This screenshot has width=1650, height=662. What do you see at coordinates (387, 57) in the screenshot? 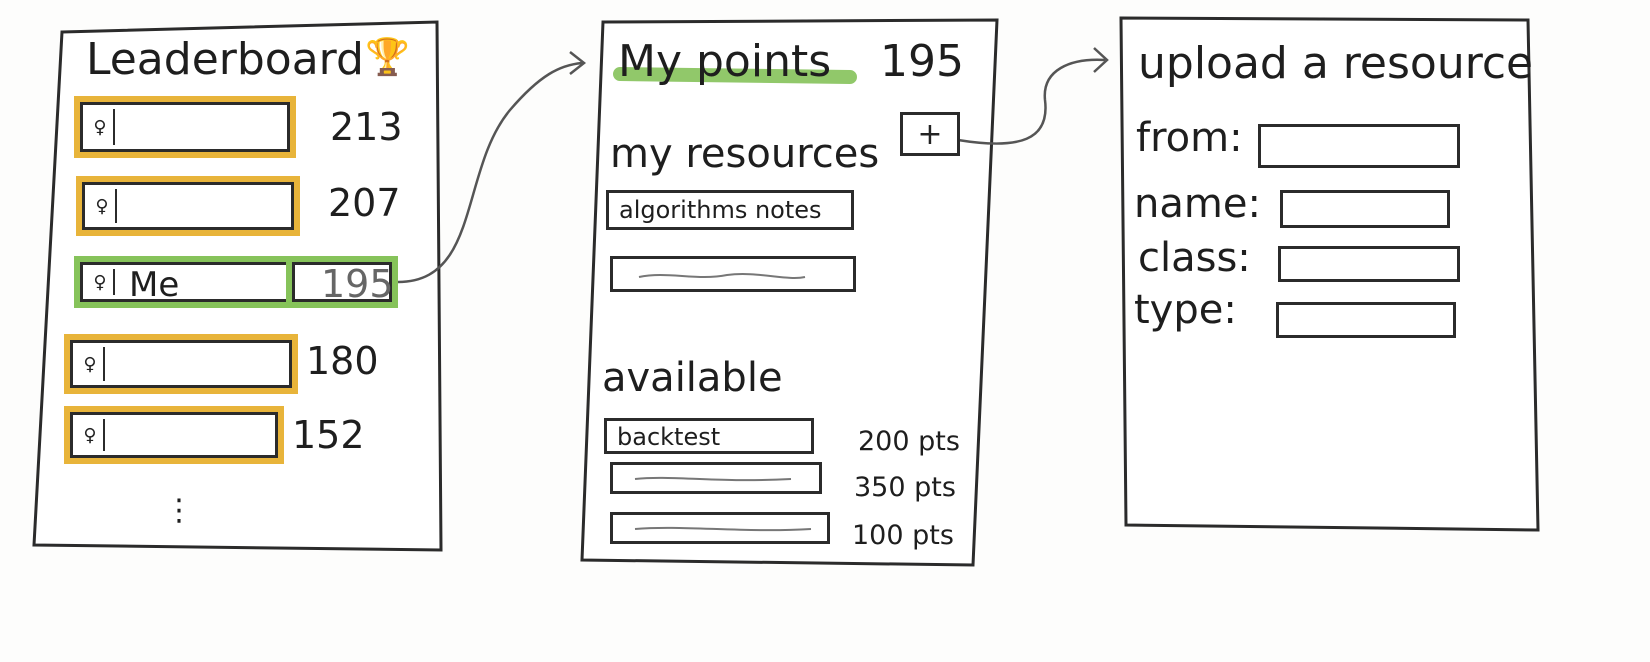
I see `trophy-icon: 🏆` at bounding box center [387, 57].